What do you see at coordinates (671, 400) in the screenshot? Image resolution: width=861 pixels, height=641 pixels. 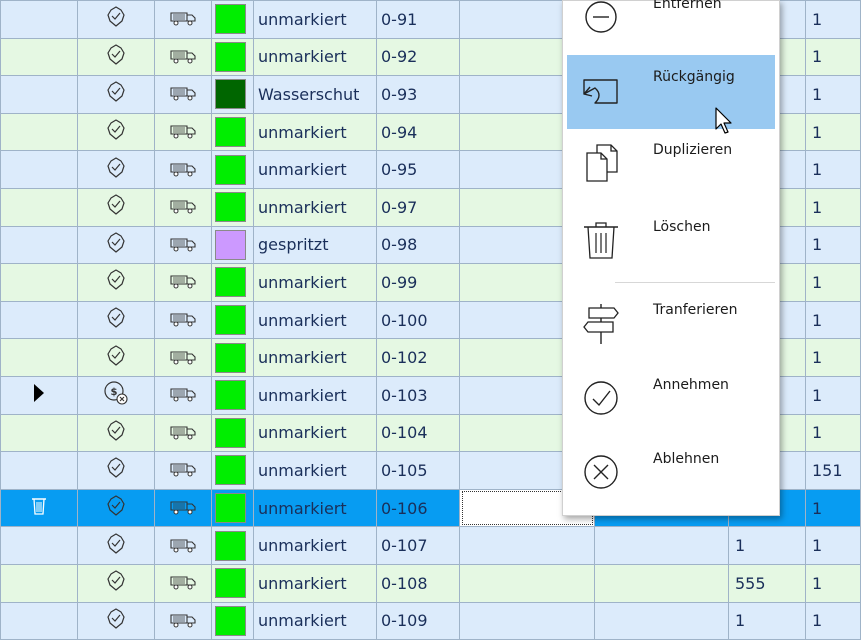 I see `menu-item-annehmen: Annehmen` at bounding box center [671, 400].